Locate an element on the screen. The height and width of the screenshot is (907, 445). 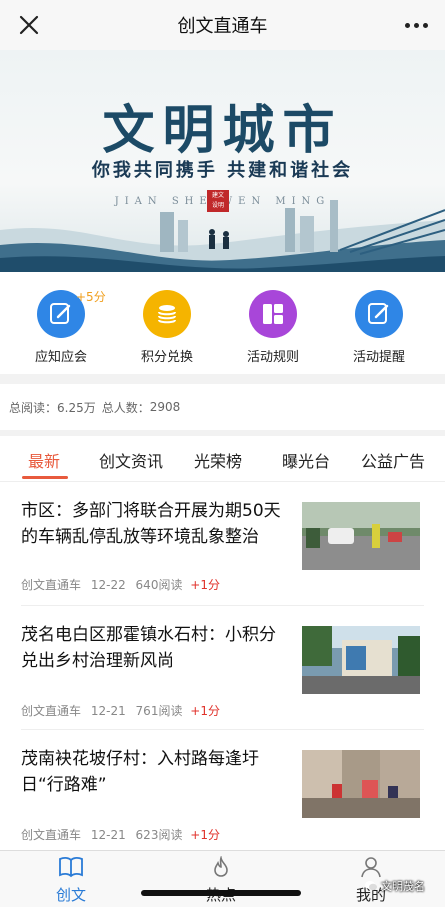
banner-subline: 你我共同携手 共建和谐社会 is located at coordinates (222, 170).